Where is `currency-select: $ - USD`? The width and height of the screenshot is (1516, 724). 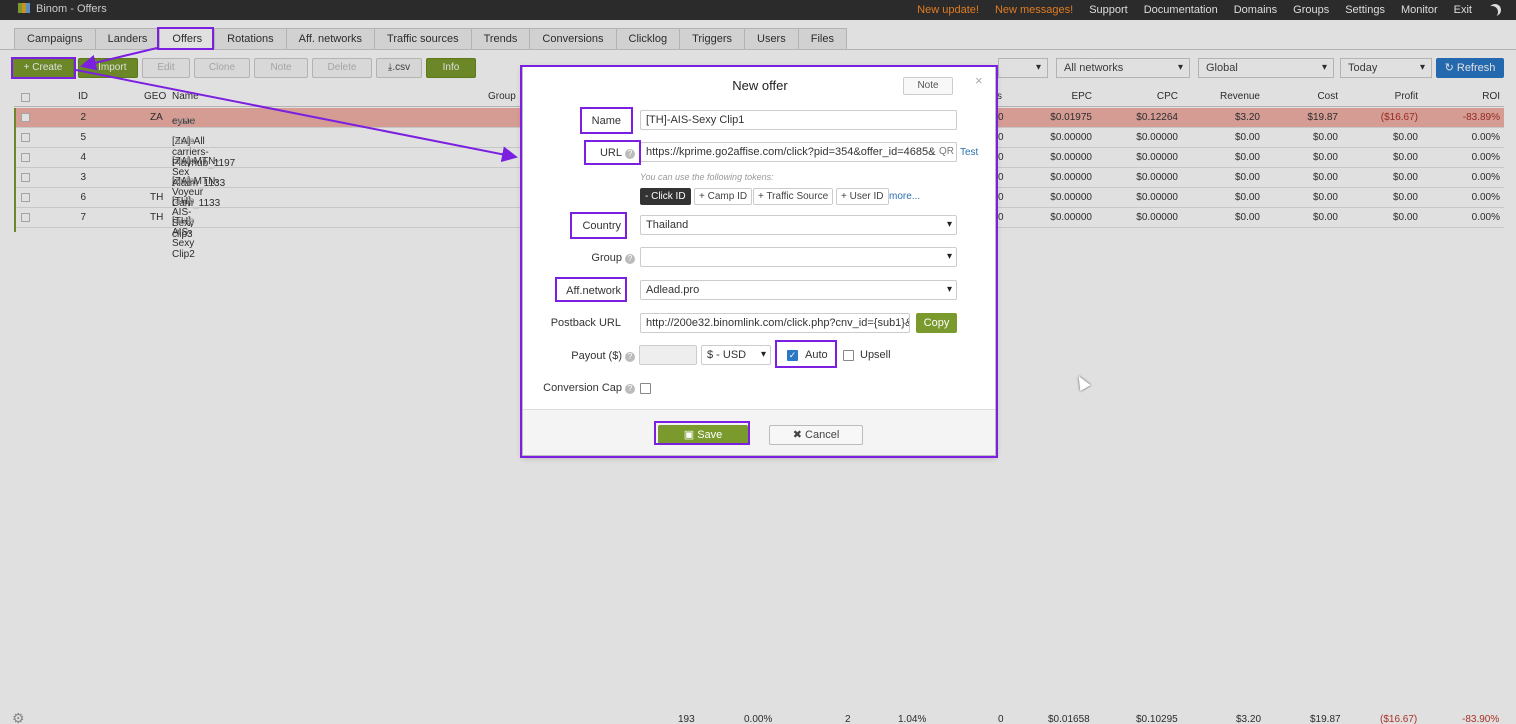
currency-select: $ - USD is located at coordinates (736, 355).